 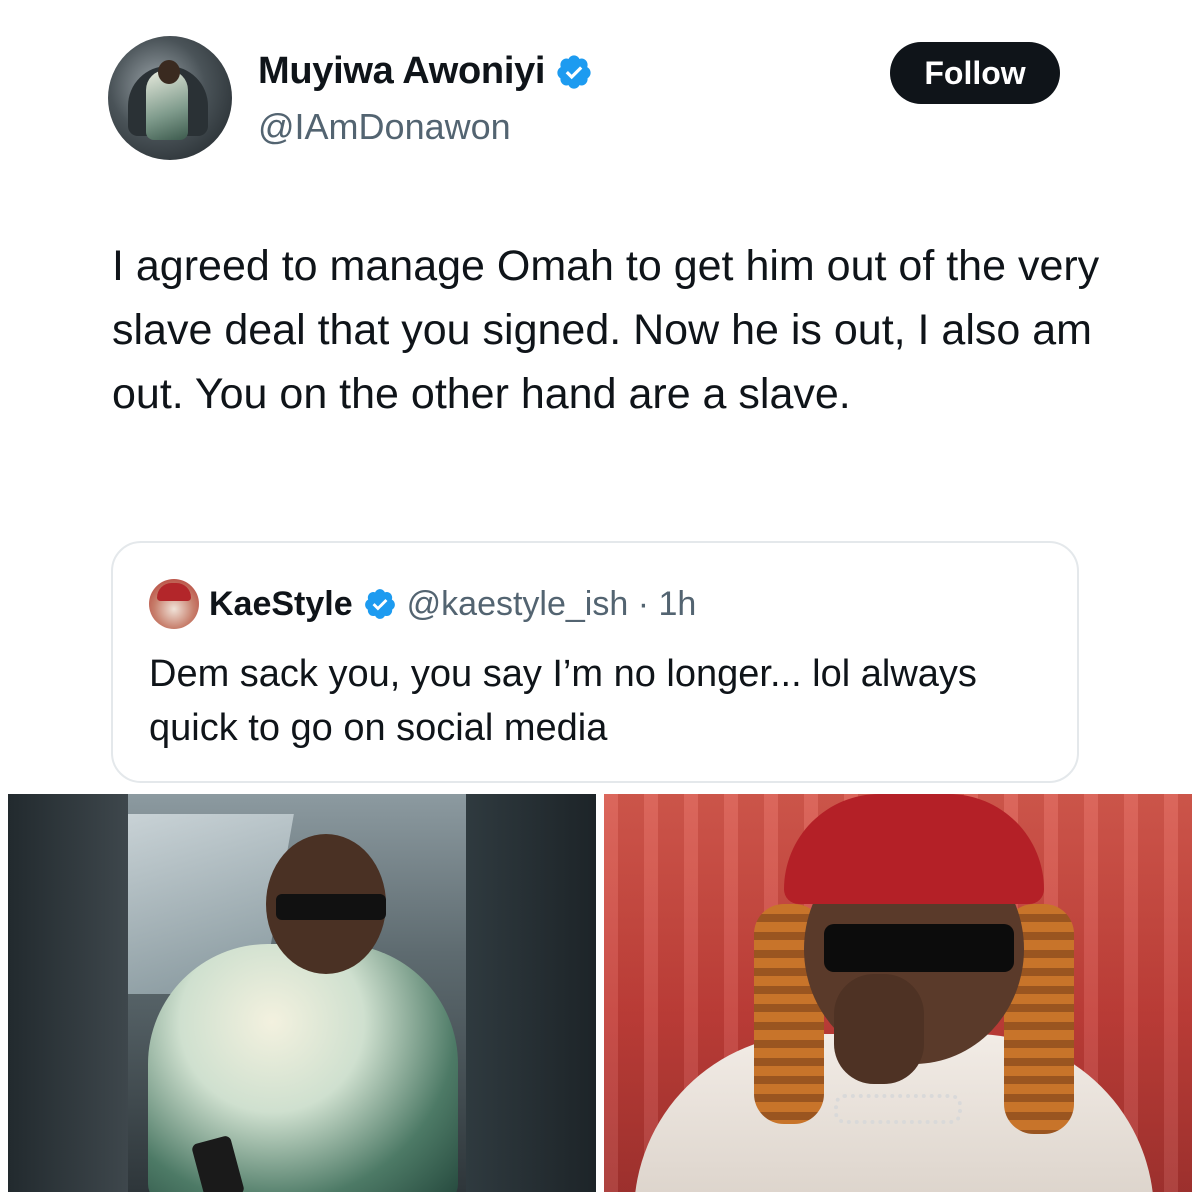 What do you see at coordinates (384, 127) in the screenshot?
I see `author-handle: @IAmDonawon` at bounding box center [384, 127].